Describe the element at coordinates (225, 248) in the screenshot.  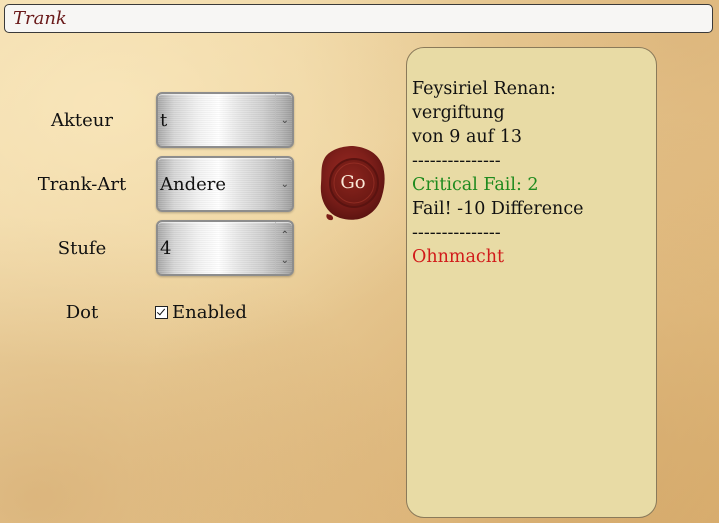
I see `stufe-number-input: 4 ⌃ ⌄` at that location.